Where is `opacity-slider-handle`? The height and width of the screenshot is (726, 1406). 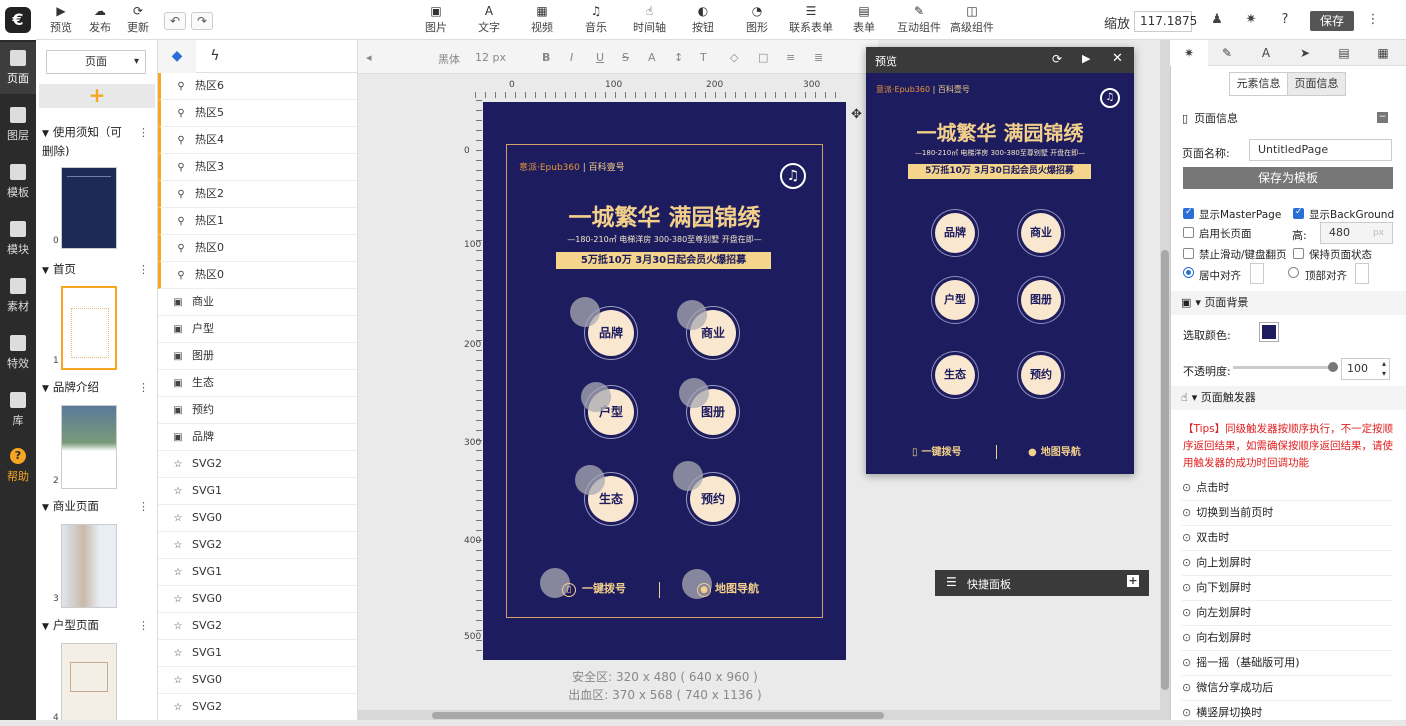
opacity-slider-handle is located at coordinates (1333, 367).